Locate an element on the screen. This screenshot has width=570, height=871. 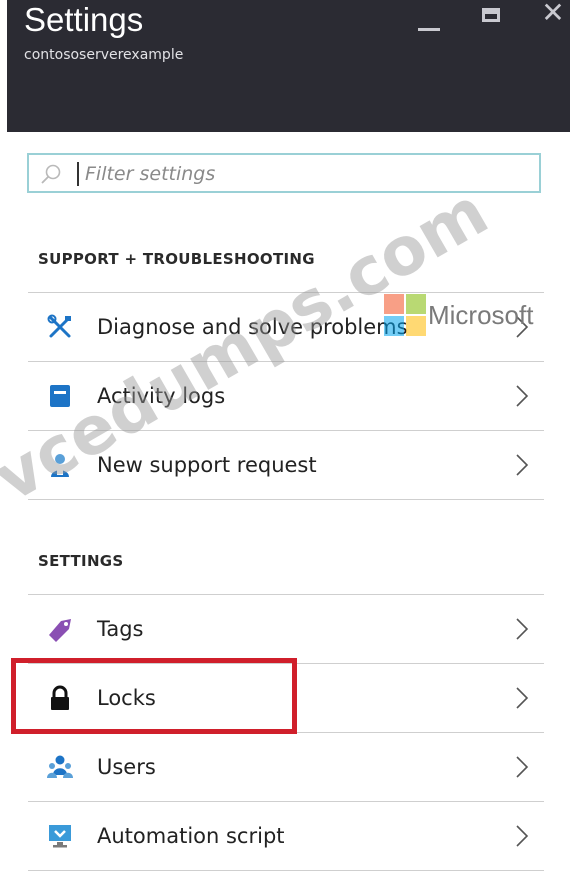
tools-icon is located at coordinates (59, 326).